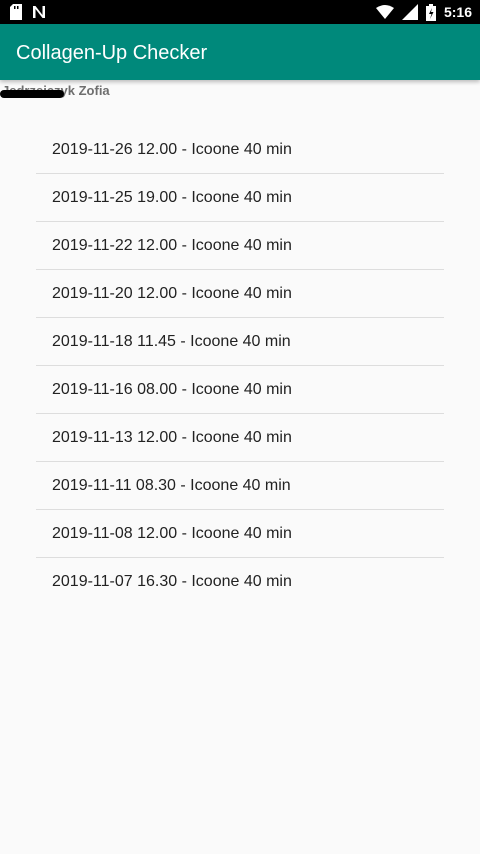 The width and height of the screenshot is (480, 854). Describe the element at coordinates (240, 150) in the screenshot. I see `list-item: 2019-11-26 12.00 - Icoone 40 min` at that location.